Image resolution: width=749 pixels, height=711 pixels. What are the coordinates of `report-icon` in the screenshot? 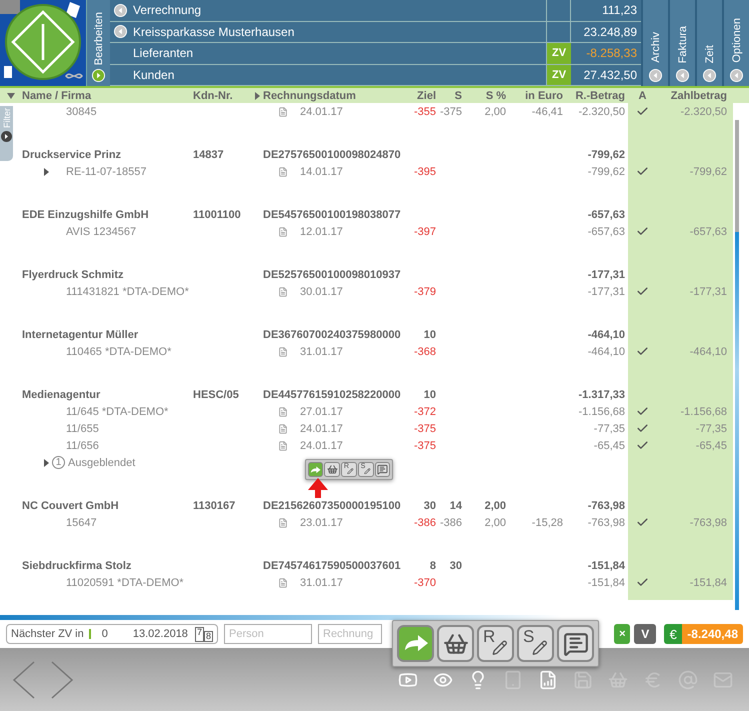 It's located at (548, 680).